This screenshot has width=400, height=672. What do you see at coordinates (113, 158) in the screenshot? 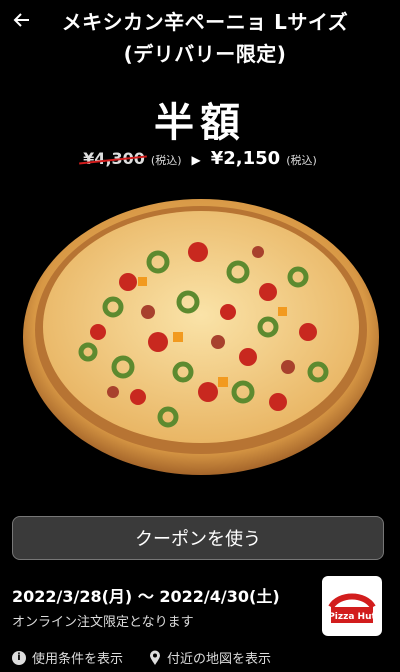
I see `original-price: ¥4,300` at bounding box center [113, 158].